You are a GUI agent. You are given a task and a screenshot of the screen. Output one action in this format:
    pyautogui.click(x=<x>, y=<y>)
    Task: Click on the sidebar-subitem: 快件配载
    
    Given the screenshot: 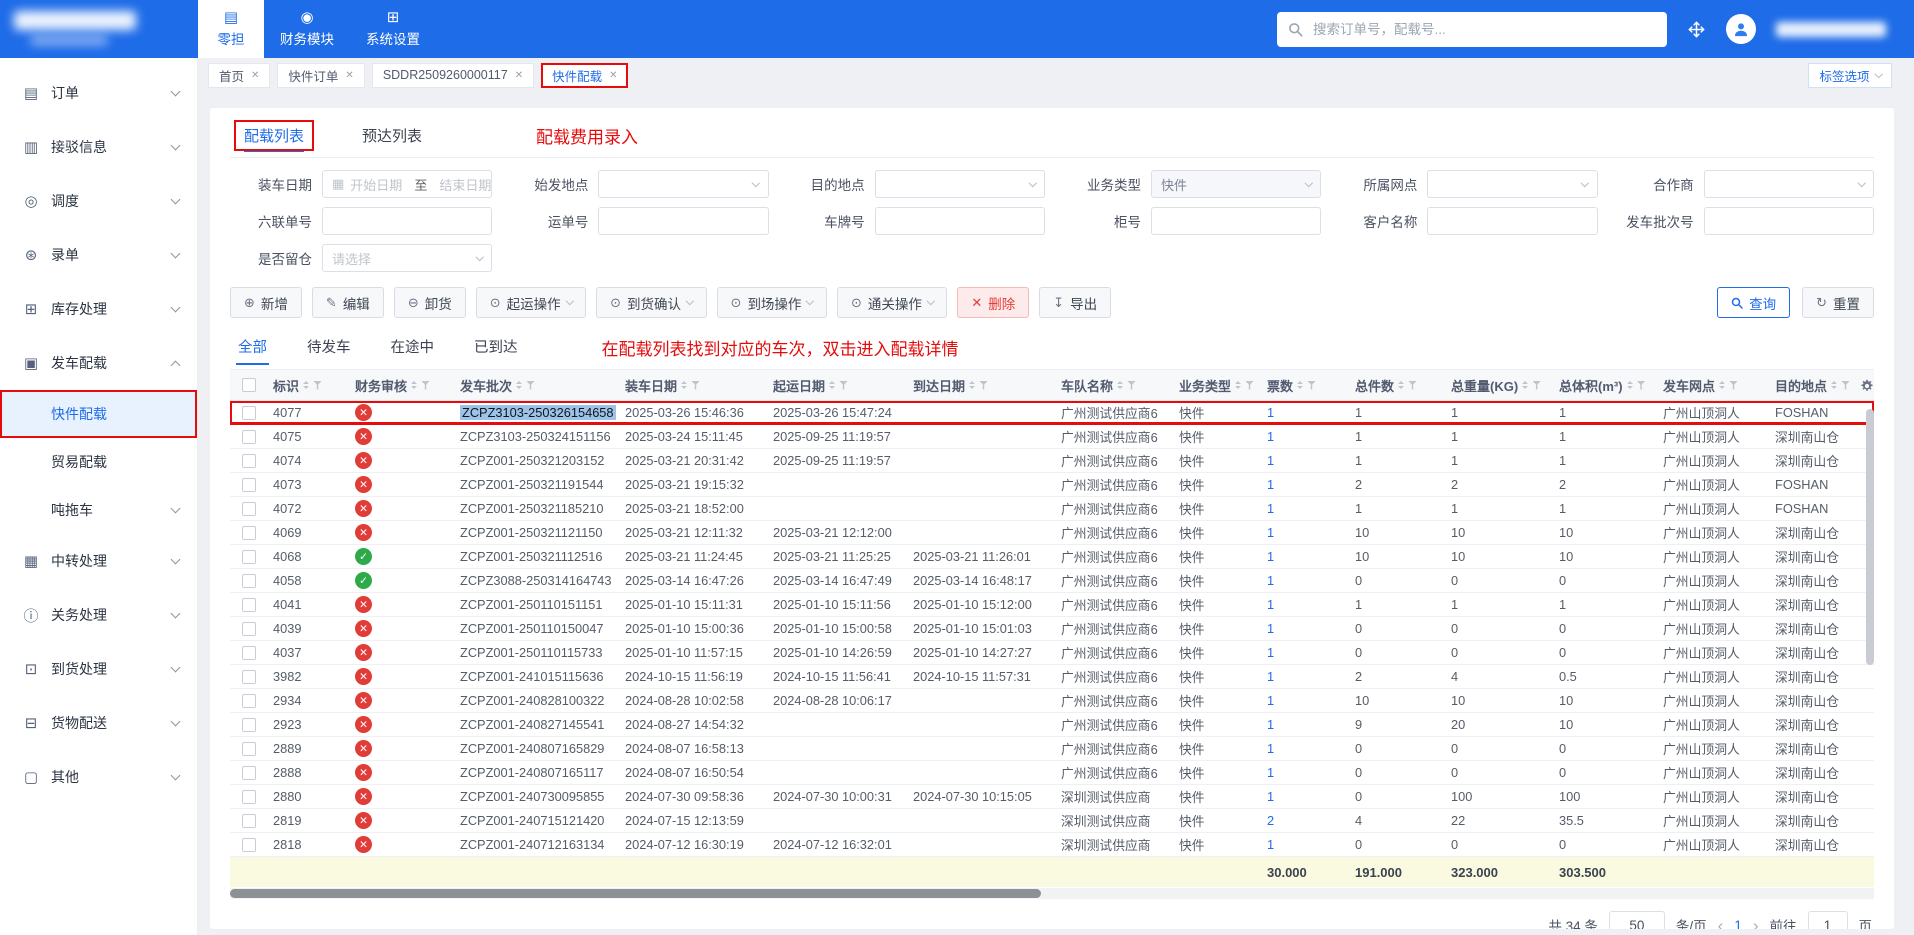 What is the action you would take?
    pyautogui.click(x=98, y=414)
    